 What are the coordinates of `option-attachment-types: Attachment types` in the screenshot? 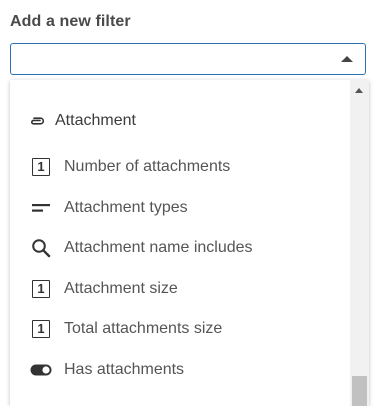 It's located at (109, 208).